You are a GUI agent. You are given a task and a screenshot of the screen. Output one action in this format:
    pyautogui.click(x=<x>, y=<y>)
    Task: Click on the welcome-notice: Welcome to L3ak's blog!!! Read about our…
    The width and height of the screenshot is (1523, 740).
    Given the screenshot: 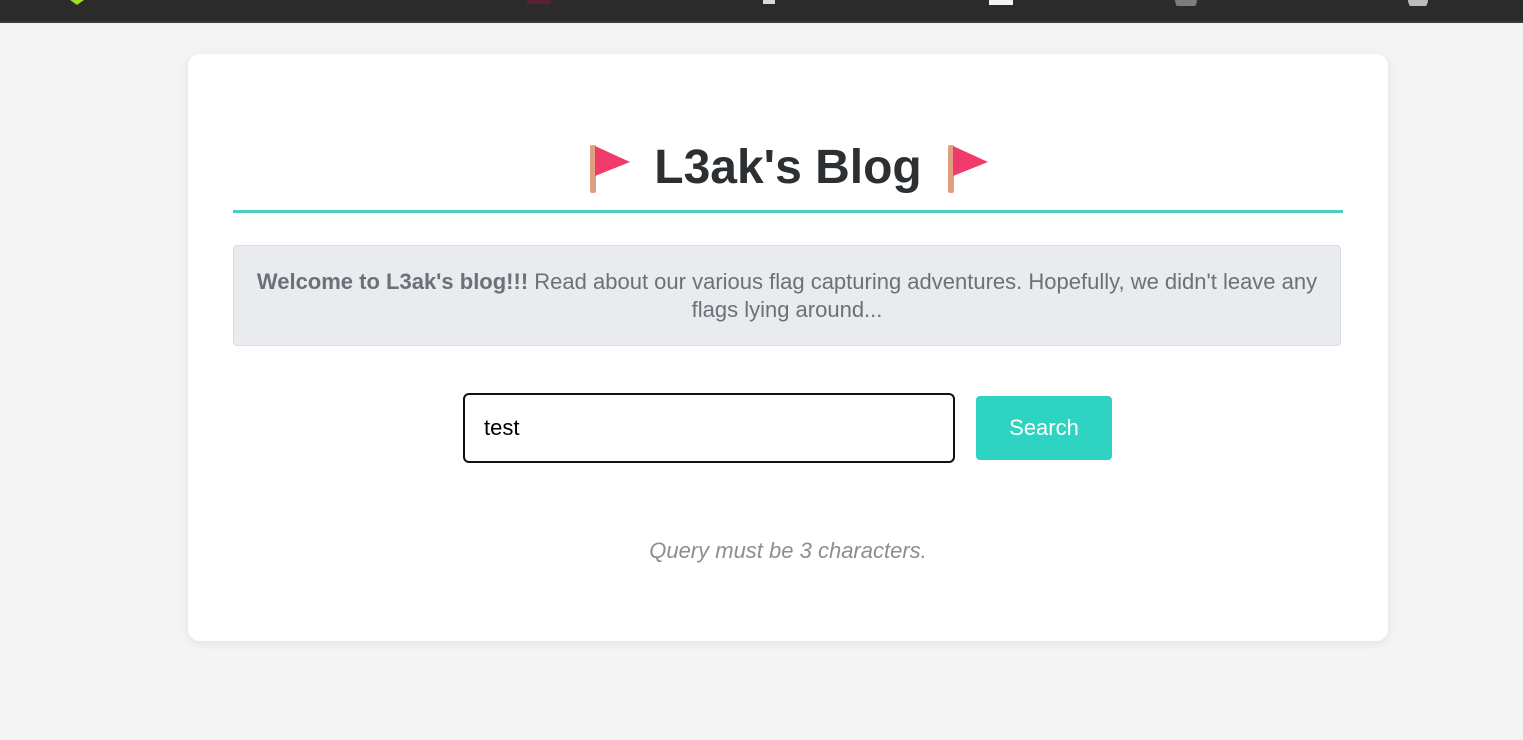 What is the action you would take?
    pyautogui.click(x=787, y=295)
    